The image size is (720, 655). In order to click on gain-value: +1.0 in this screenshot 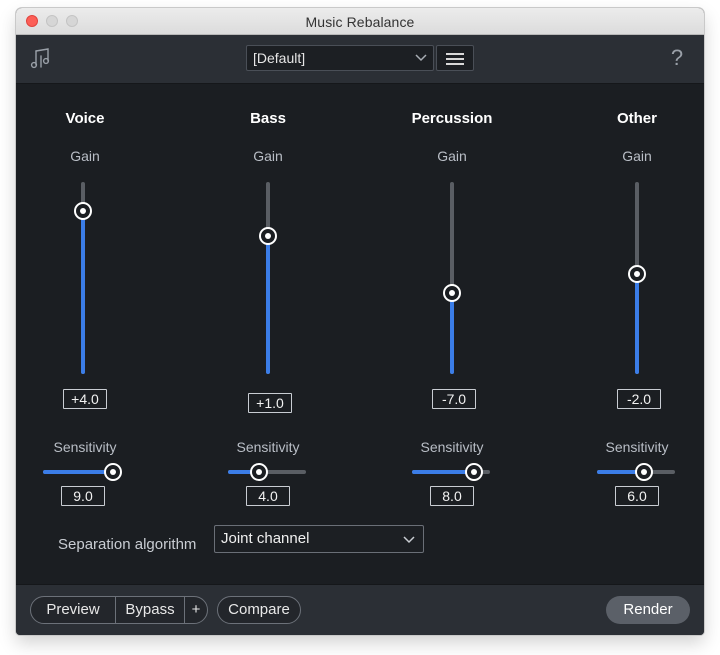, I will do `click(270, 403)`.